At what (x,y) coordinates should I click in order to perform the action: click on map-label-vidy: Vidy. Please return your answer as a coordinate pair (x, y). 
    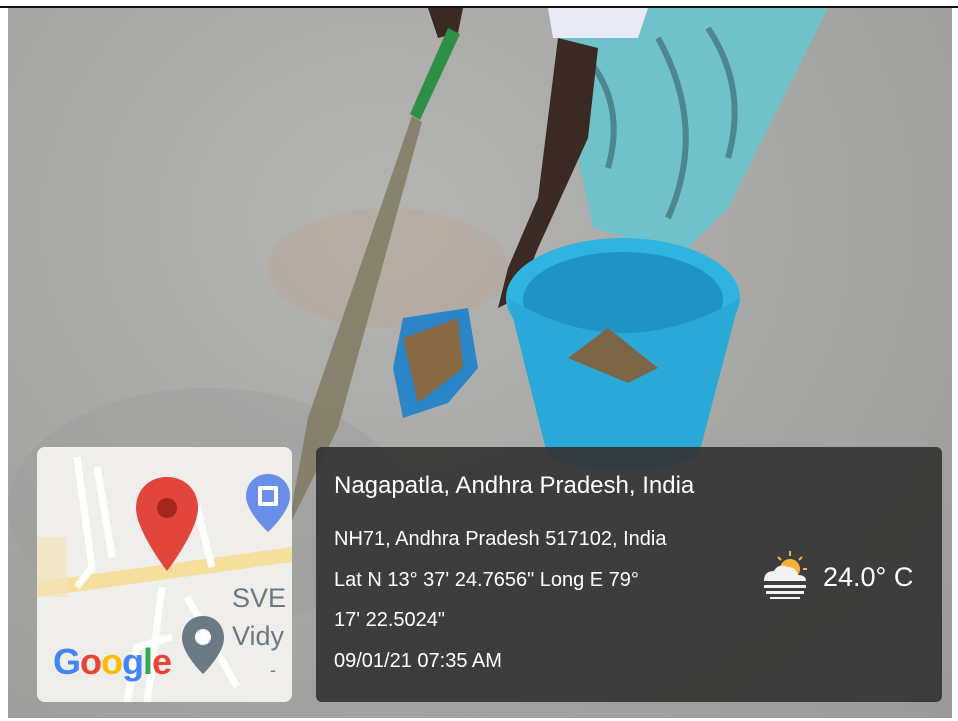
    Looking at the image, I should click on (258, 636).